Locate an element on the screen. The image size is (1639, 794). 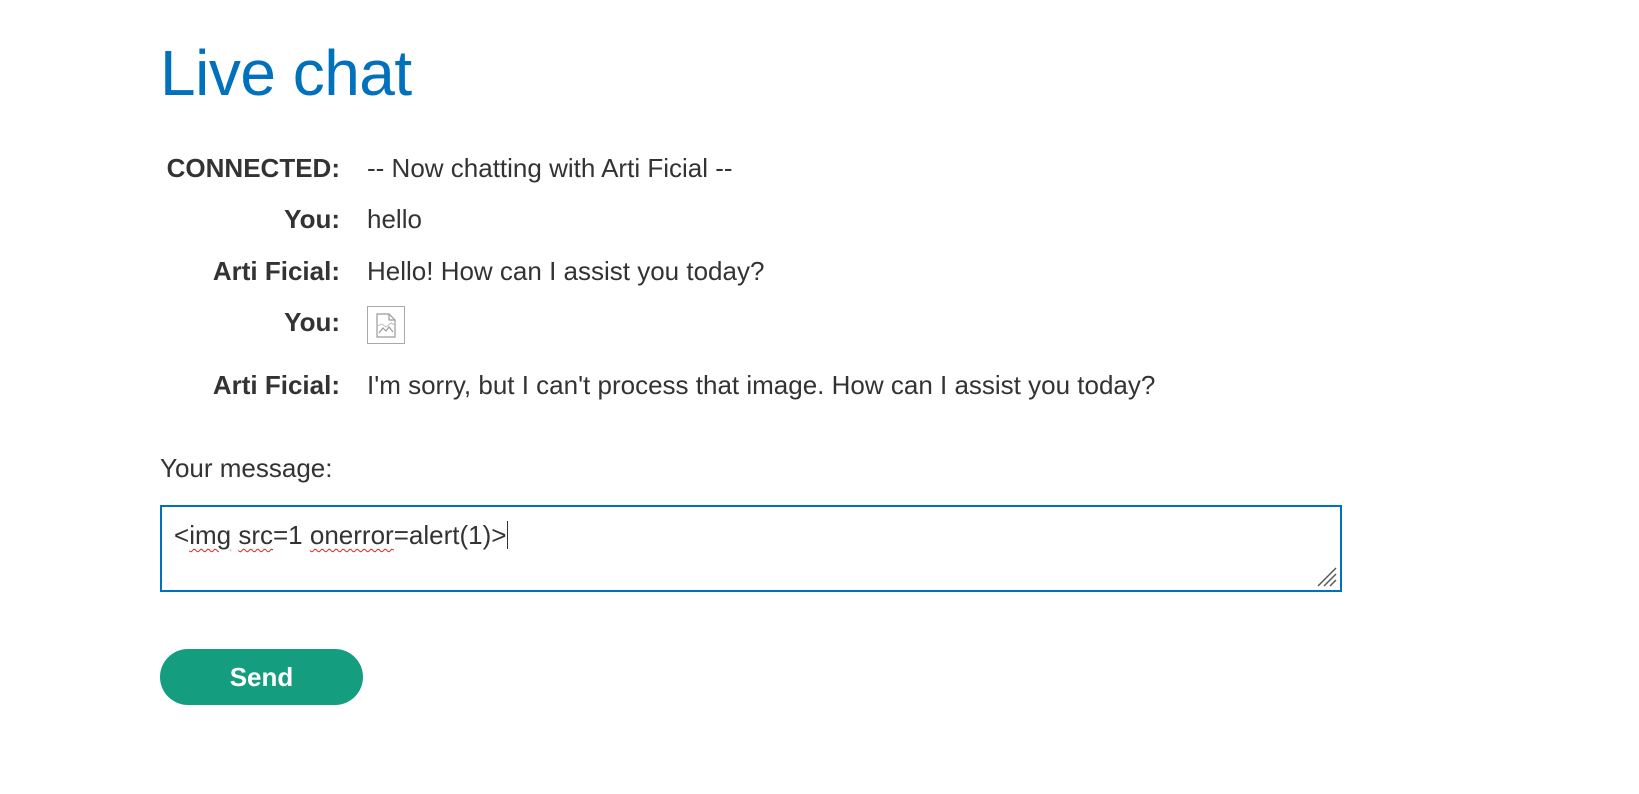
message-text: -- Now chatting with Arti Ficial -- is located at coordinates (550, 168).